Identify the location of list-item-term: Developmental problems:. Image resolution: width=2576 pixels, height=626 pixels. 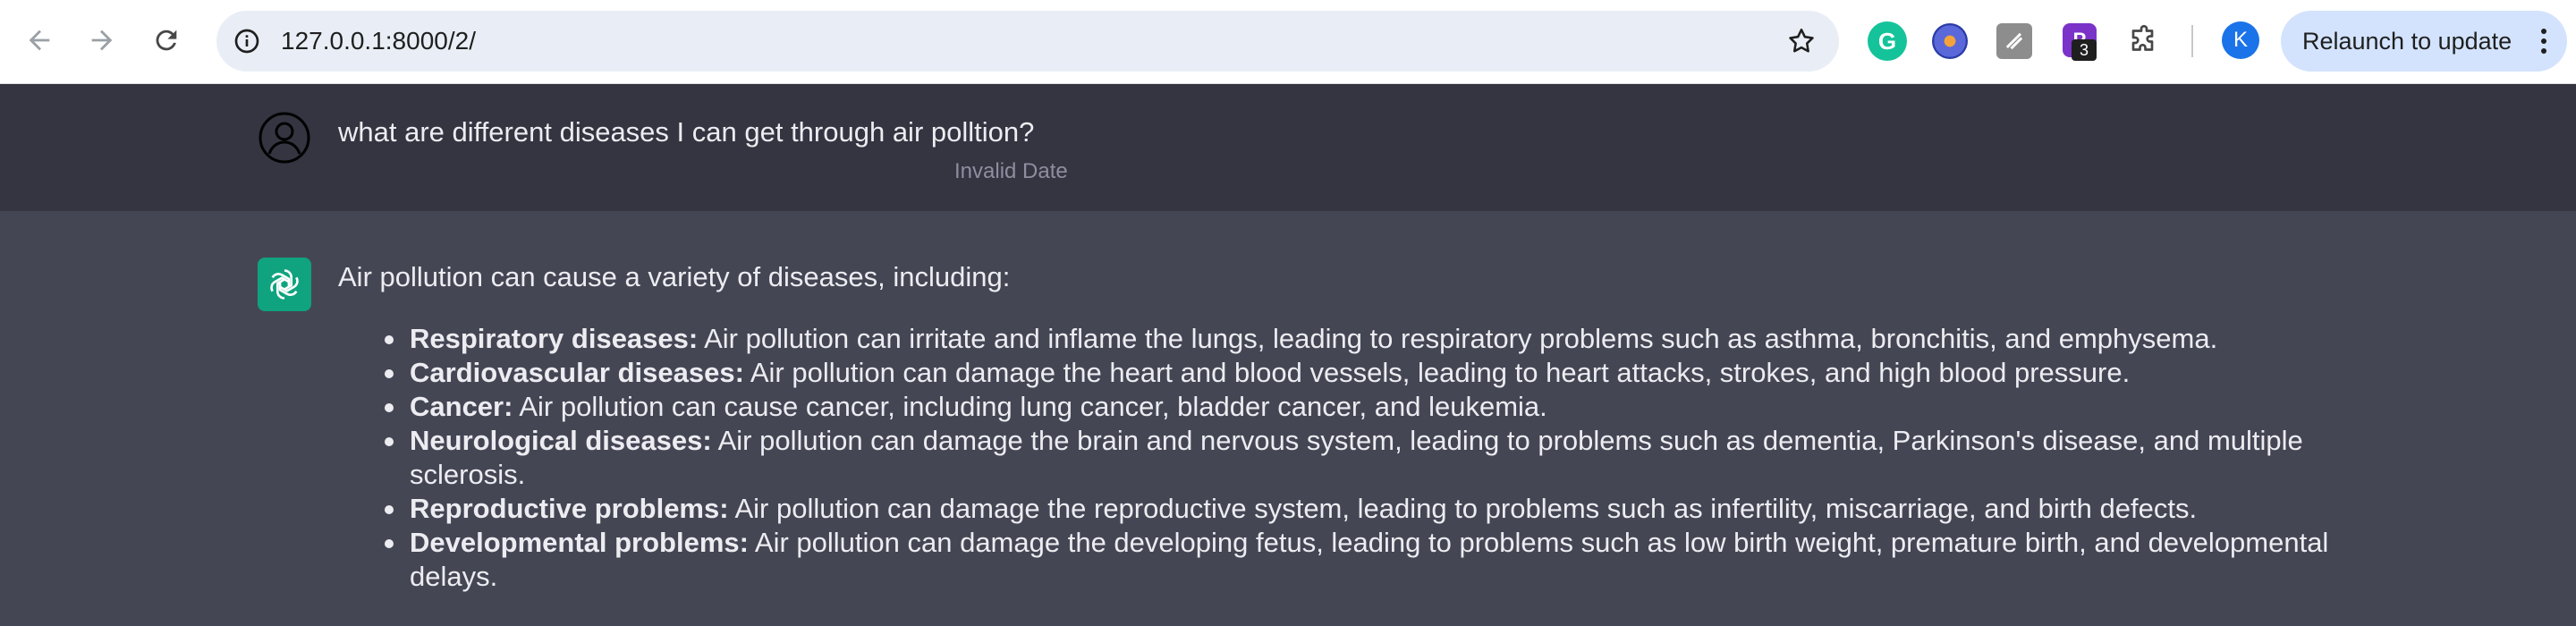
(579, 542).